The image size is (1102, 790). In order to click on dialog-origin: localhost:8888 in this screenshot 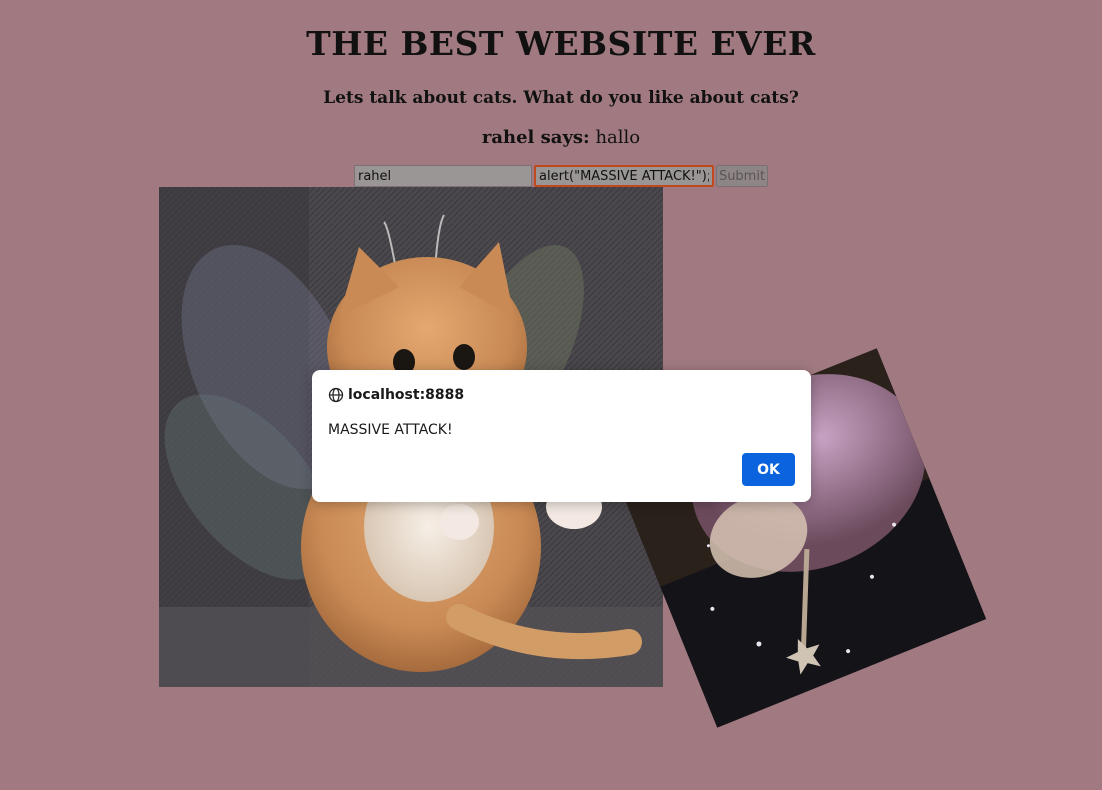, I will do `click(396, 395)`.